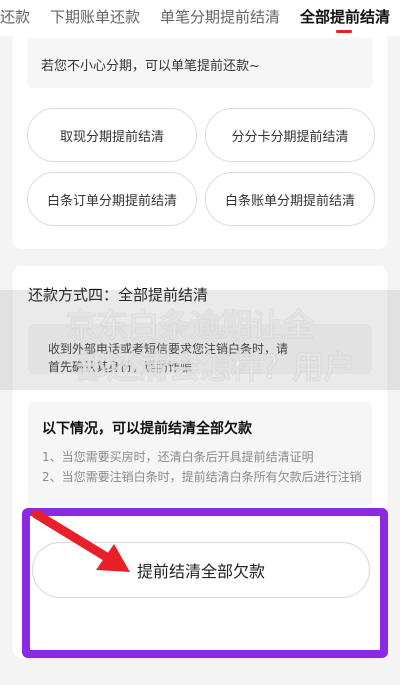  I want to click on tab-single-installment-payoff: 单笔分期提前结清, so click(220, 16).